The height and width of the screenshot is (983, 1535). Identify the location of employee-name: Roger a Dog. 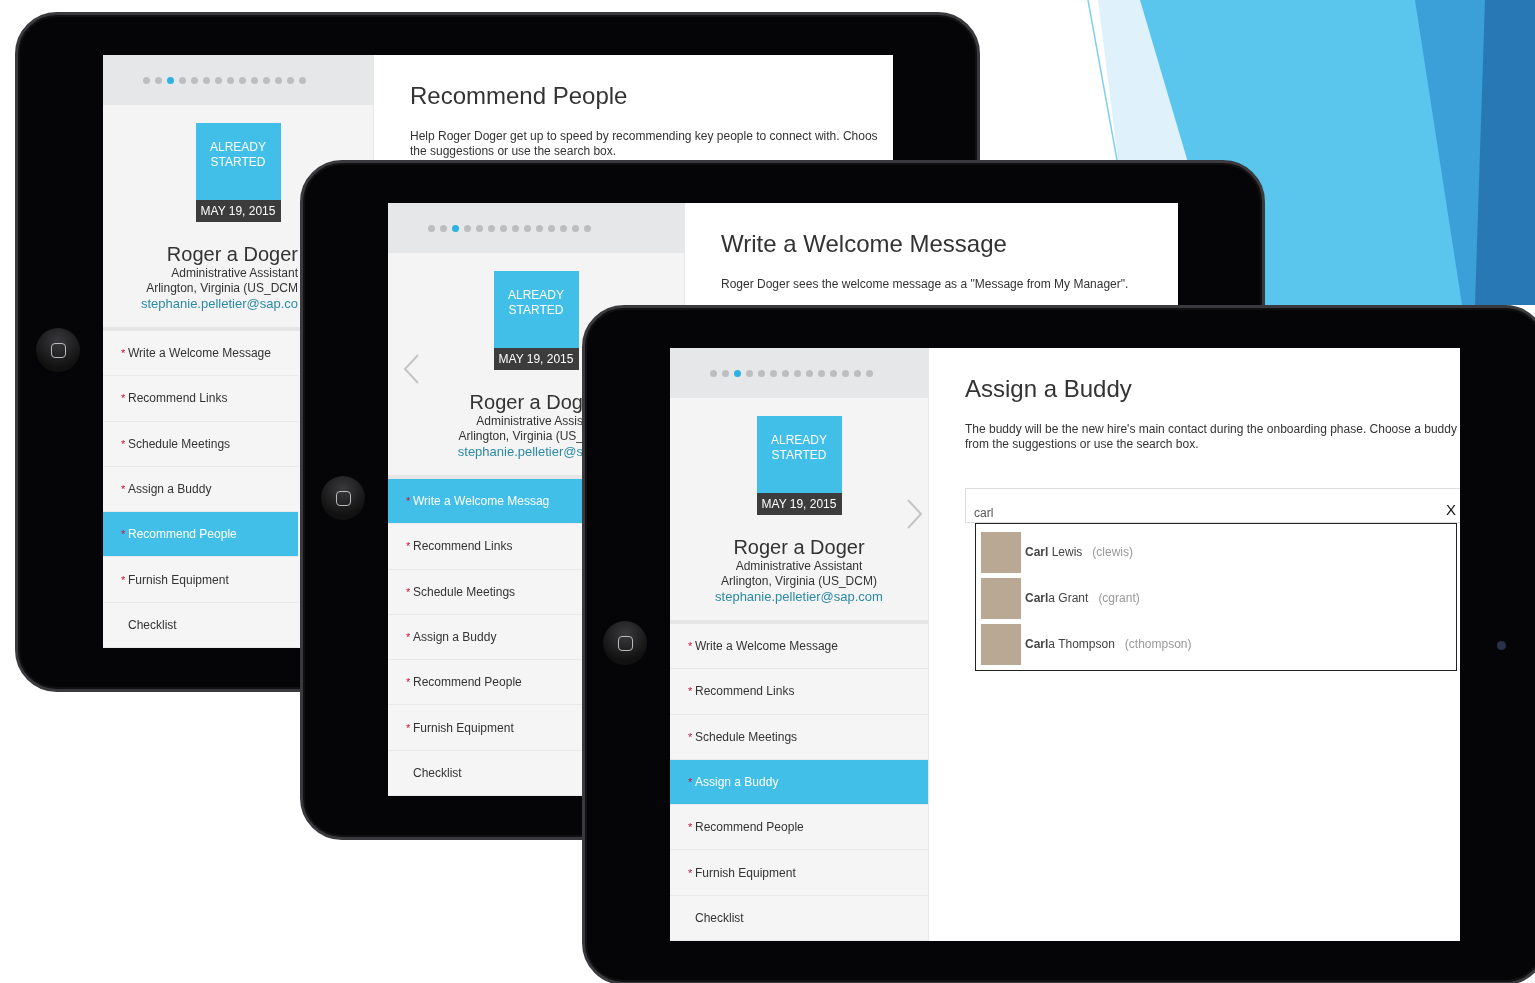
(526, 402).